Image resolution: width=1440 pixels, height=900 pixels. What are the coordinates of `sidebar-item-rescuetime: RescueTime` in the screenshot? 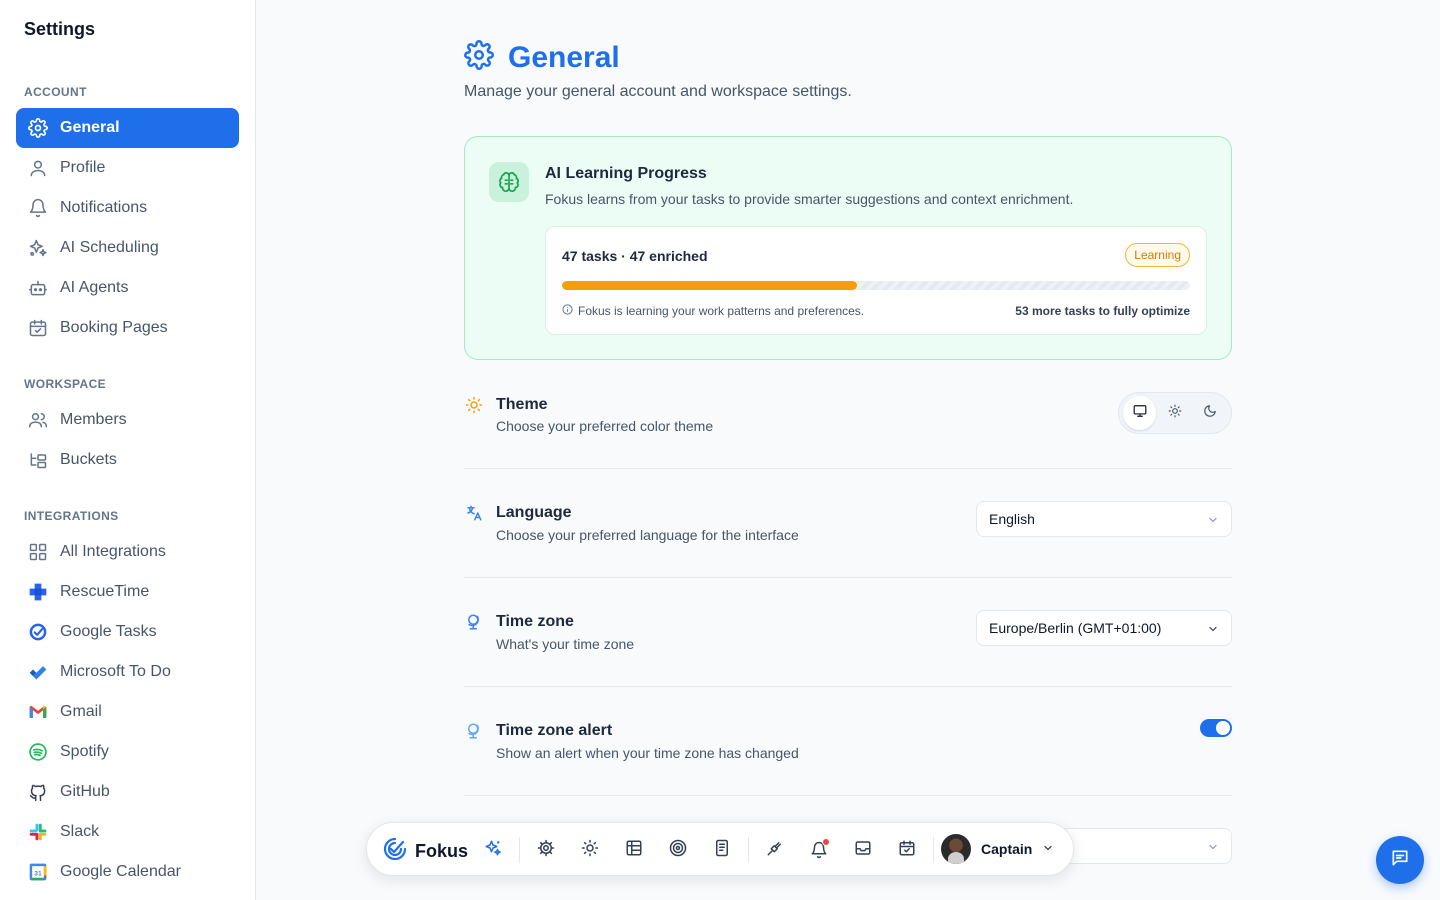 It's located at (127, 592).